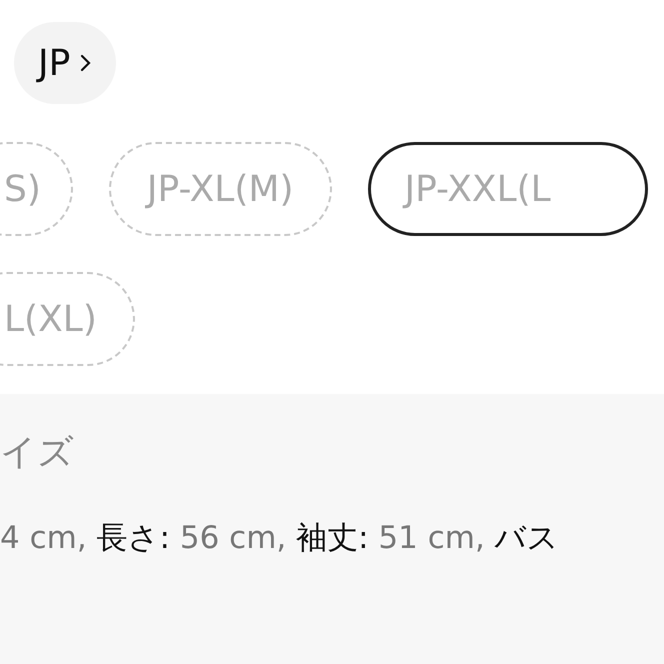  Describe the element at coordinates (37, 453) in the screenshot. I see `details-title: イズ` at that location.